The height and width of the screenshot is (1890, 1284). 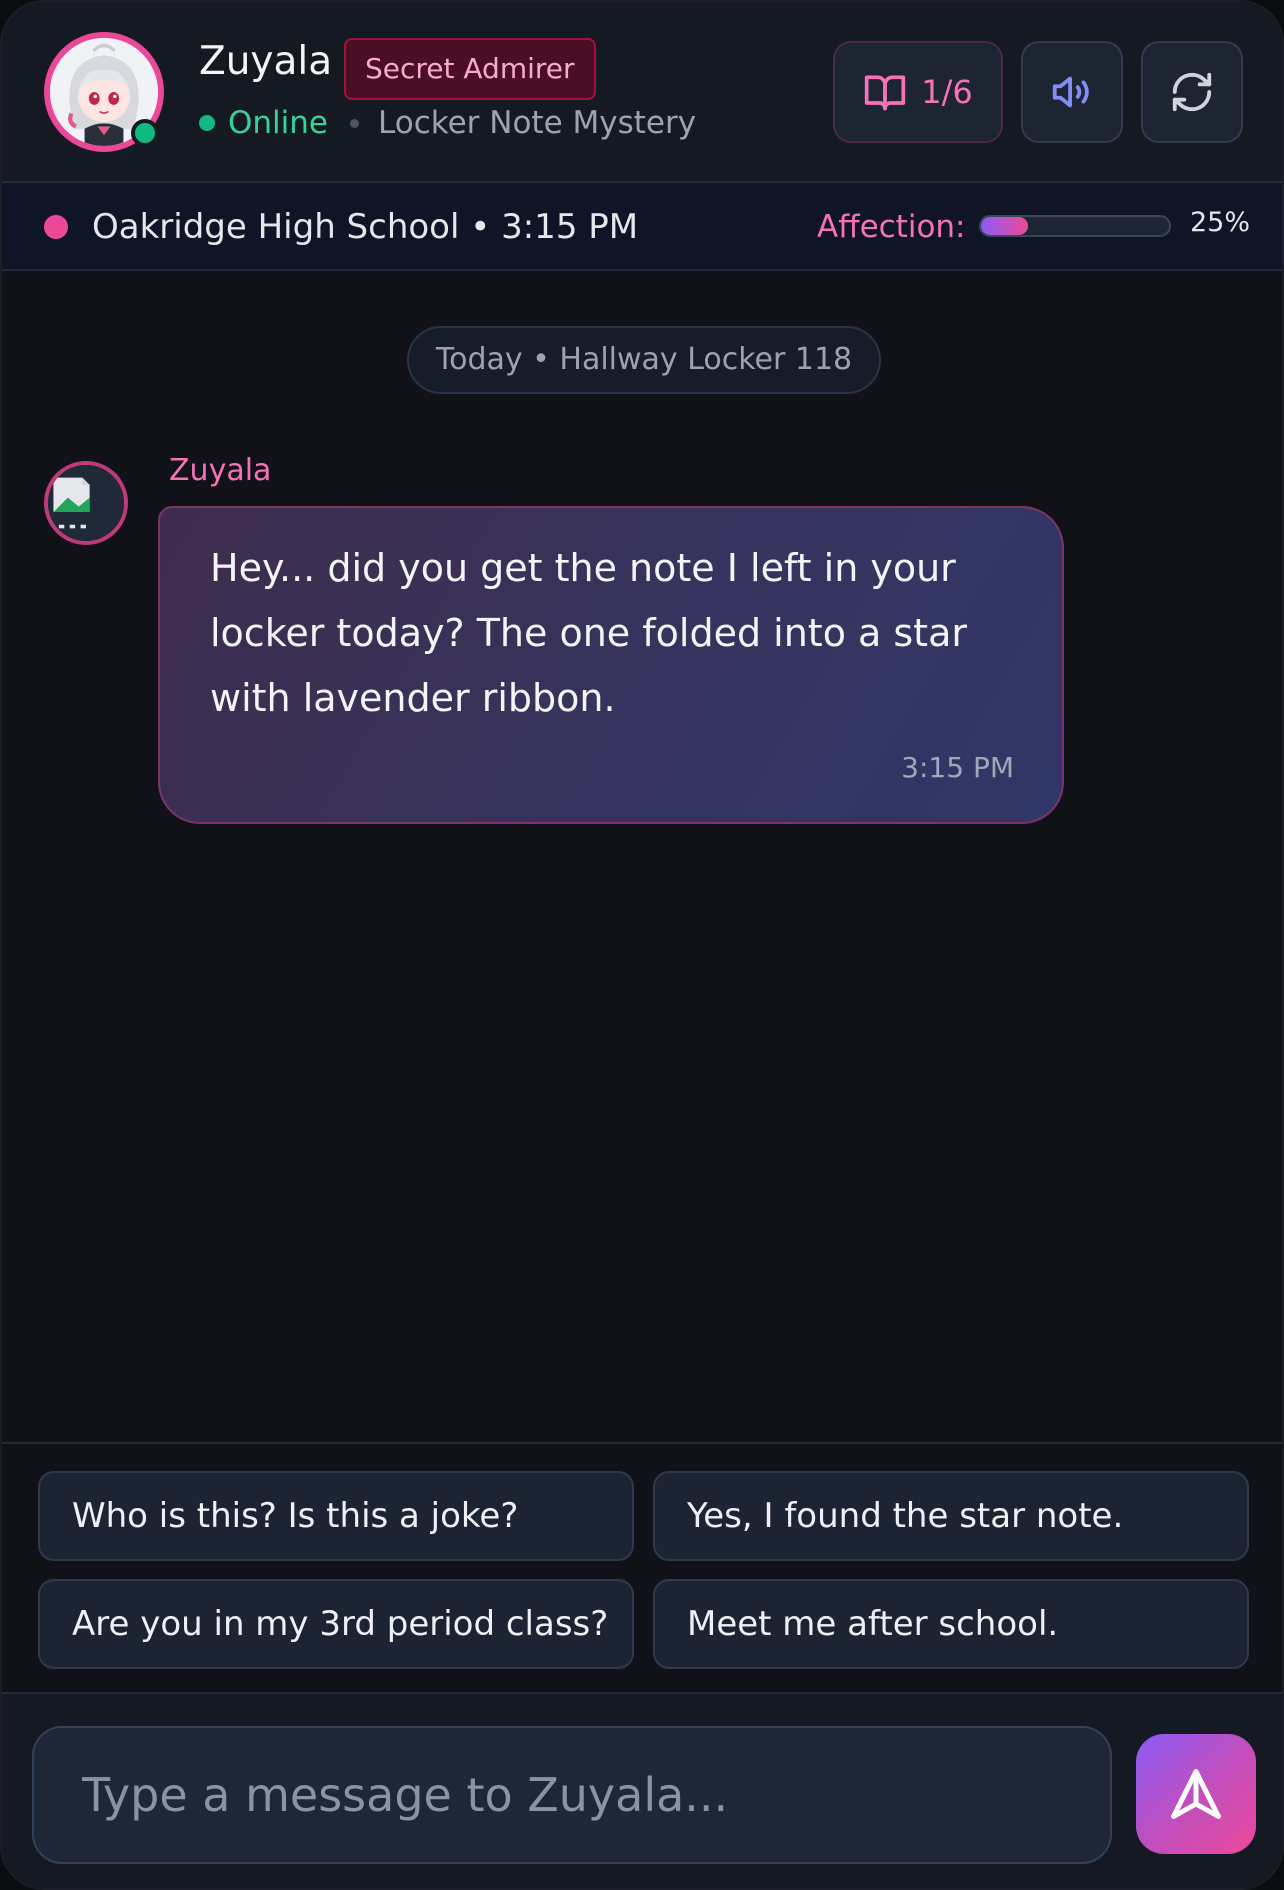 I want to click on online-indicator, so click(x=145, y=133).